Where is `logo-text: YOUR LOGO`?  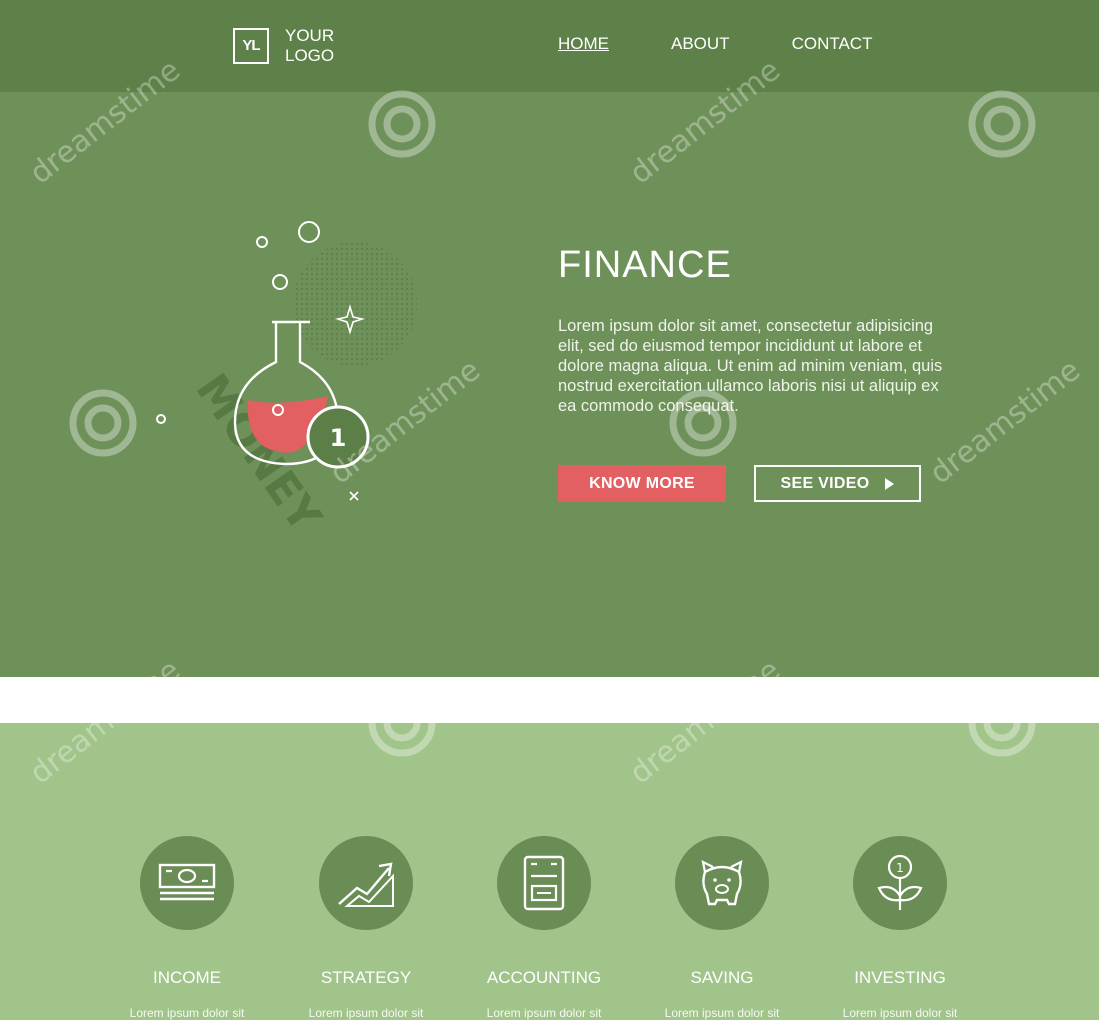 logo-text: YOUR LOGO is located at coordinates (315, 46).